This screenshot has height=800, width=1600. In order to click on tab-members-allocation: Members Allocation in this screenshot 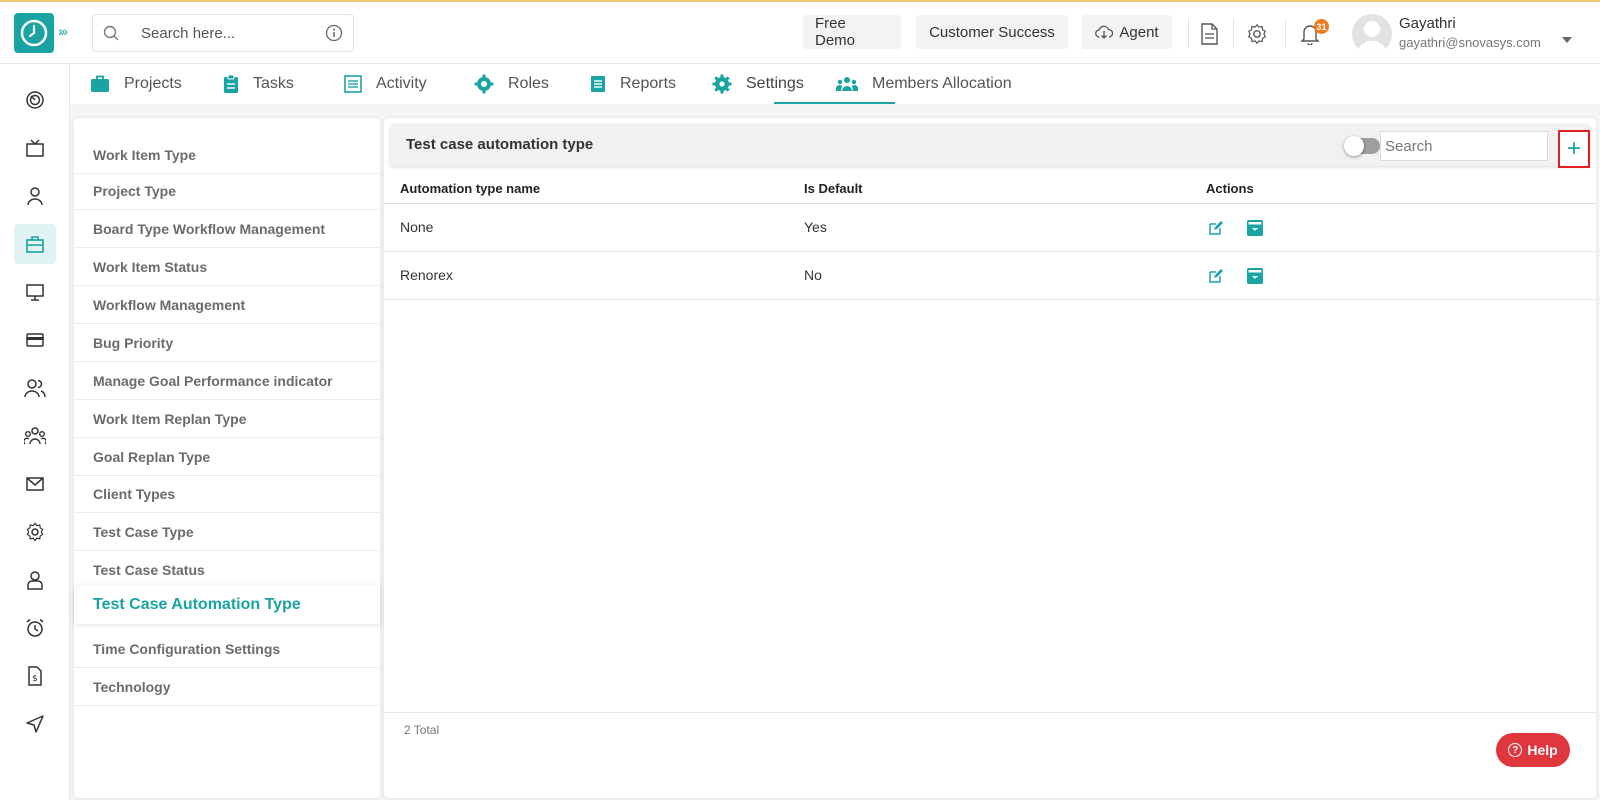, I will do `click(924, 84)`.